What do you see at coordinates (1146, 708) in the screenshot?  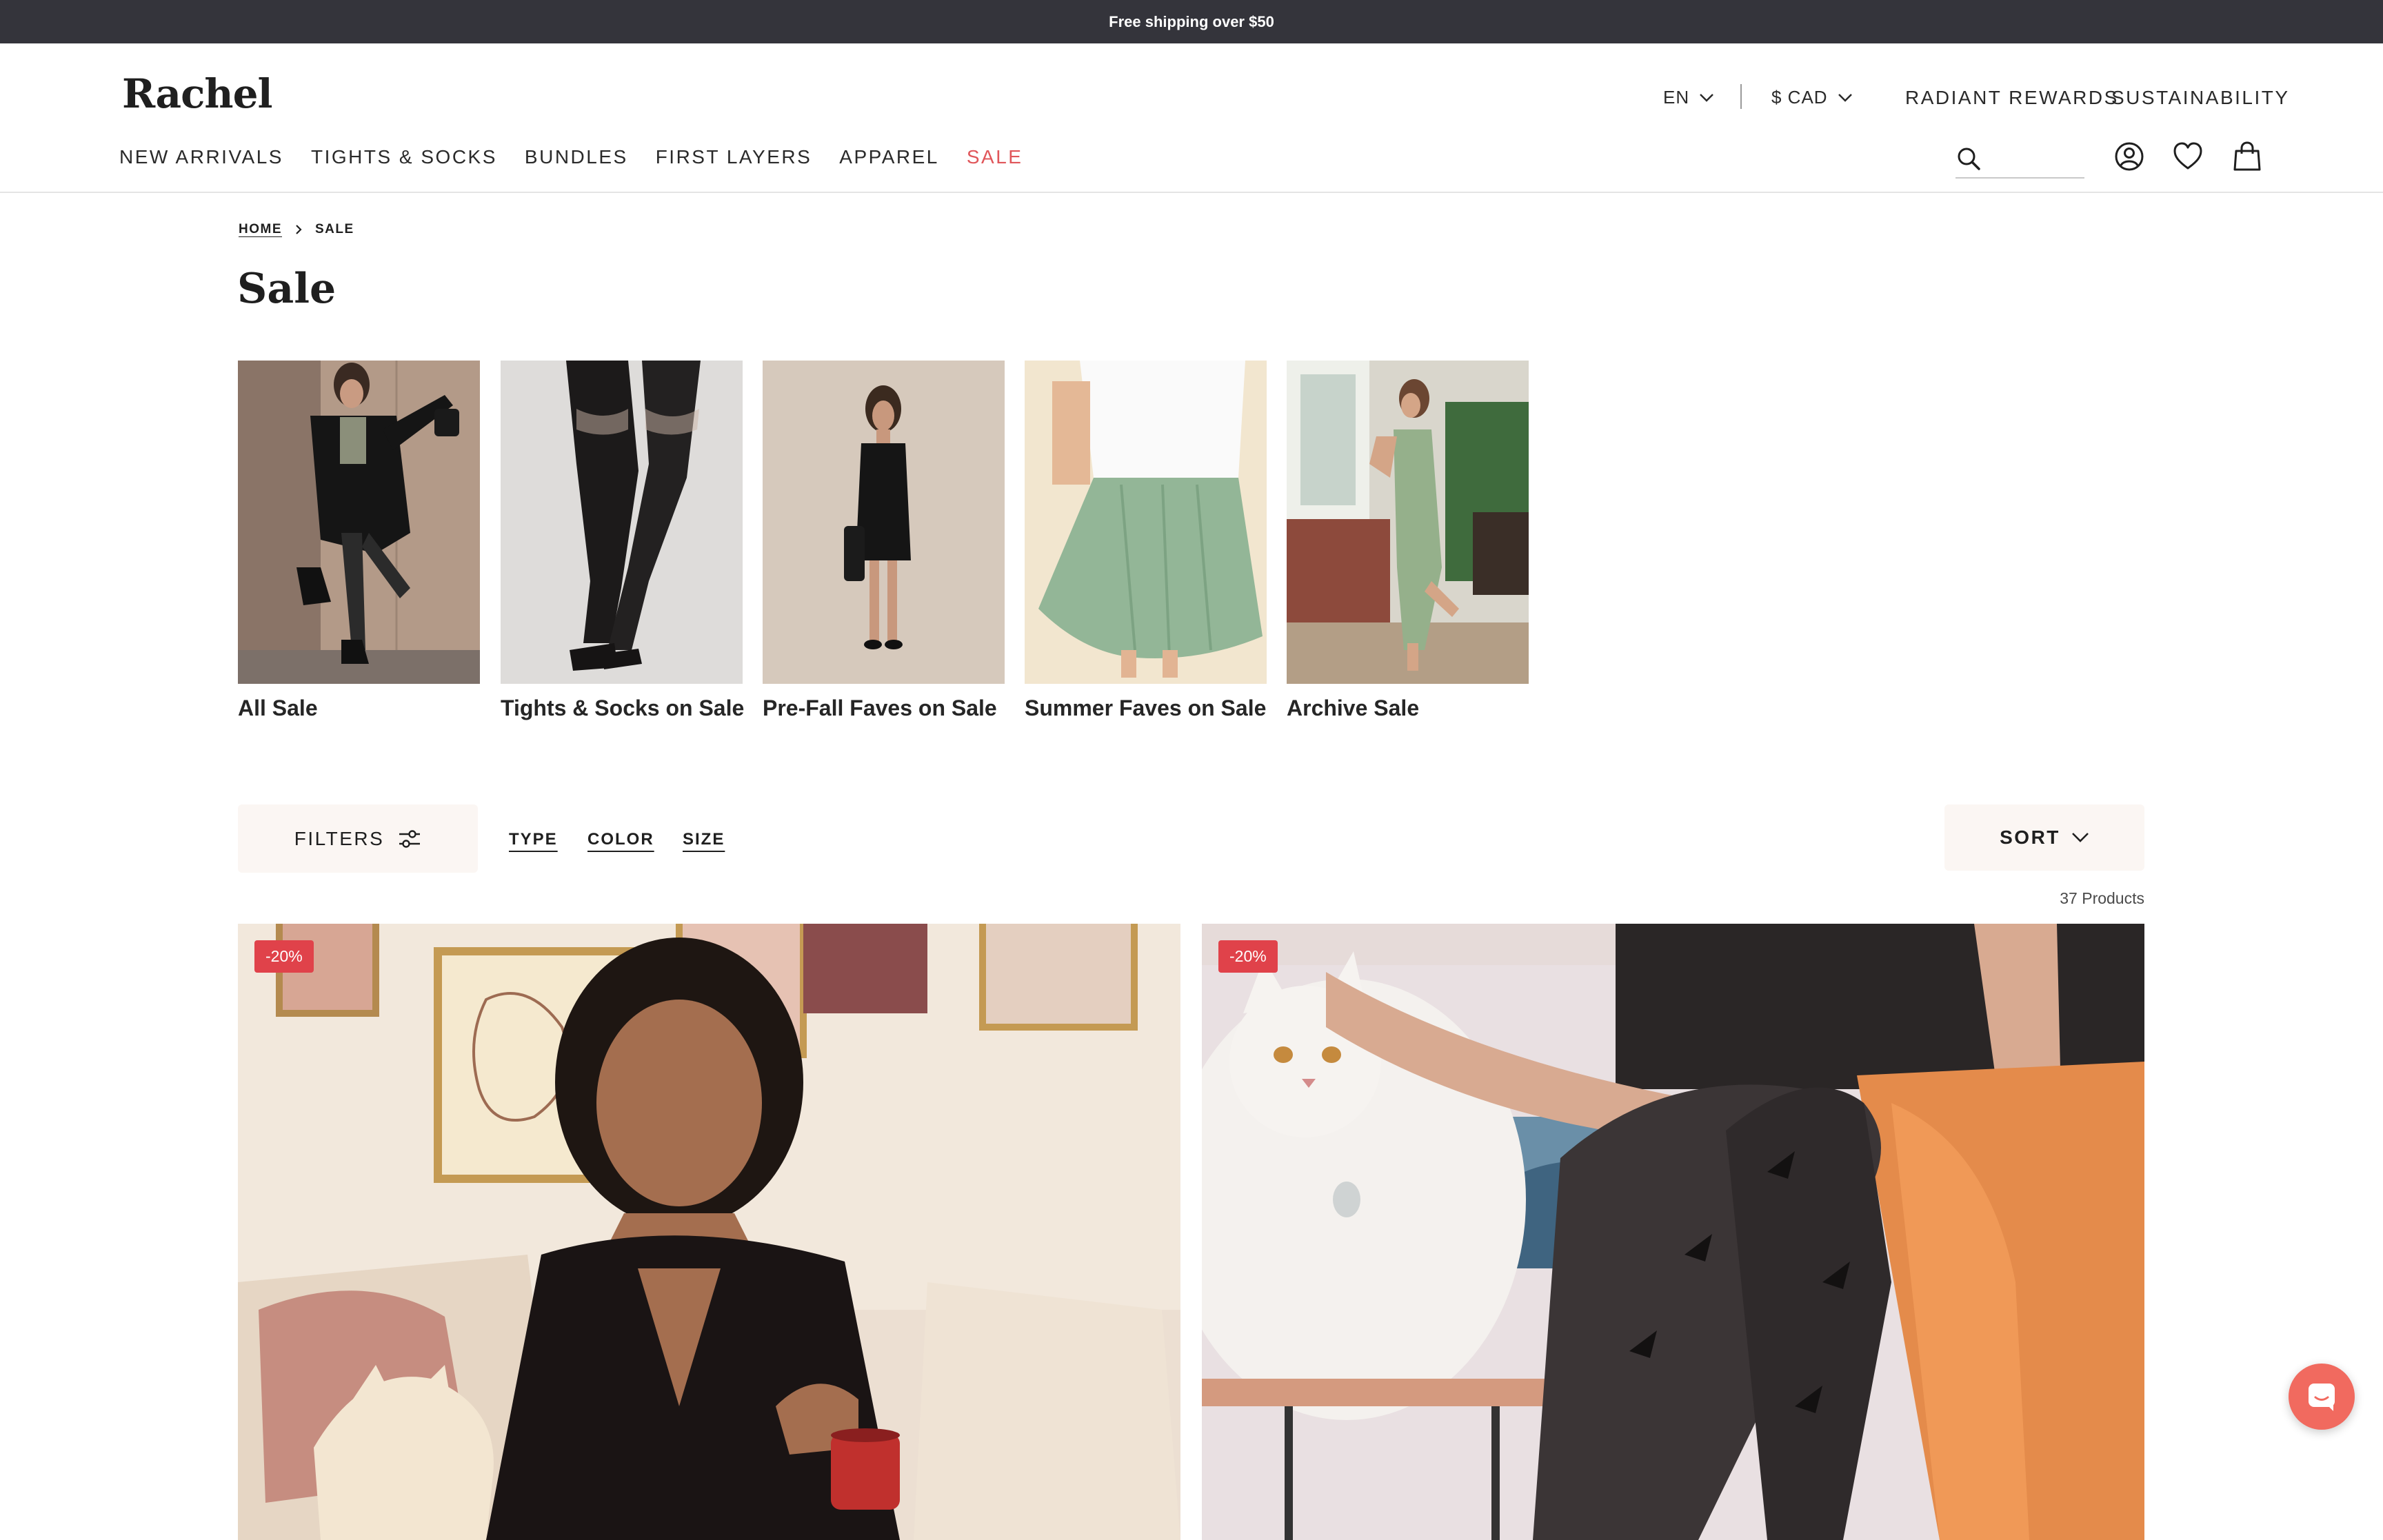 I see `category-label: Summer Faves on Sale` at bounding box center [1146, 708].